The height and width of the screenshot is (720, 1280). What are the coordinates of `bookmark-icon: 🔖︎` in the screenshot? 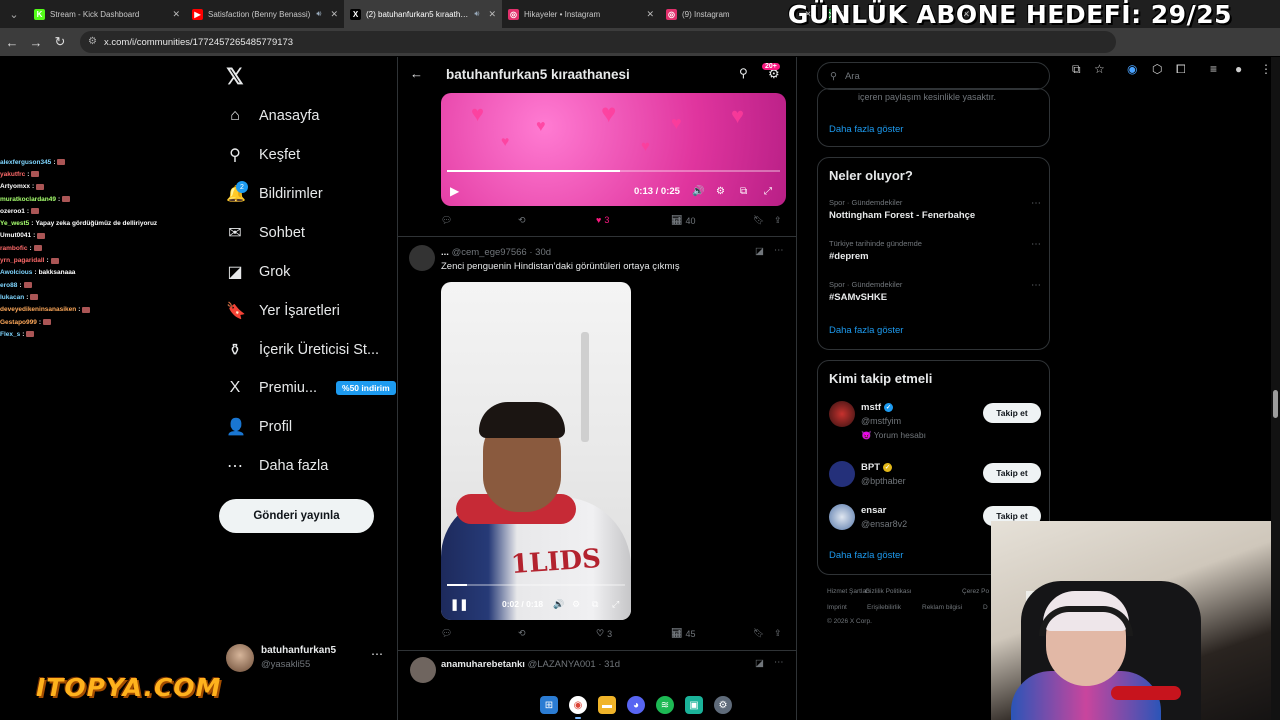 It's located at (758, 220).